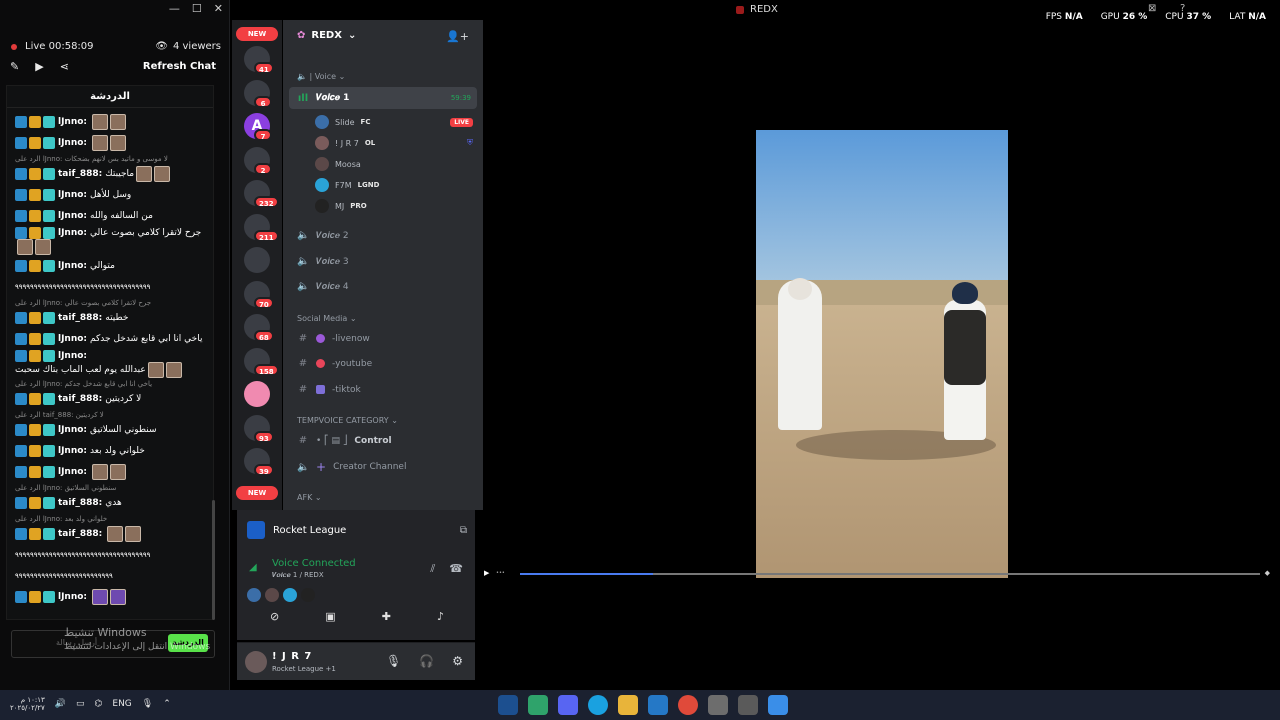  I want to click on text-channel: # -livenow, so click(387, 338).